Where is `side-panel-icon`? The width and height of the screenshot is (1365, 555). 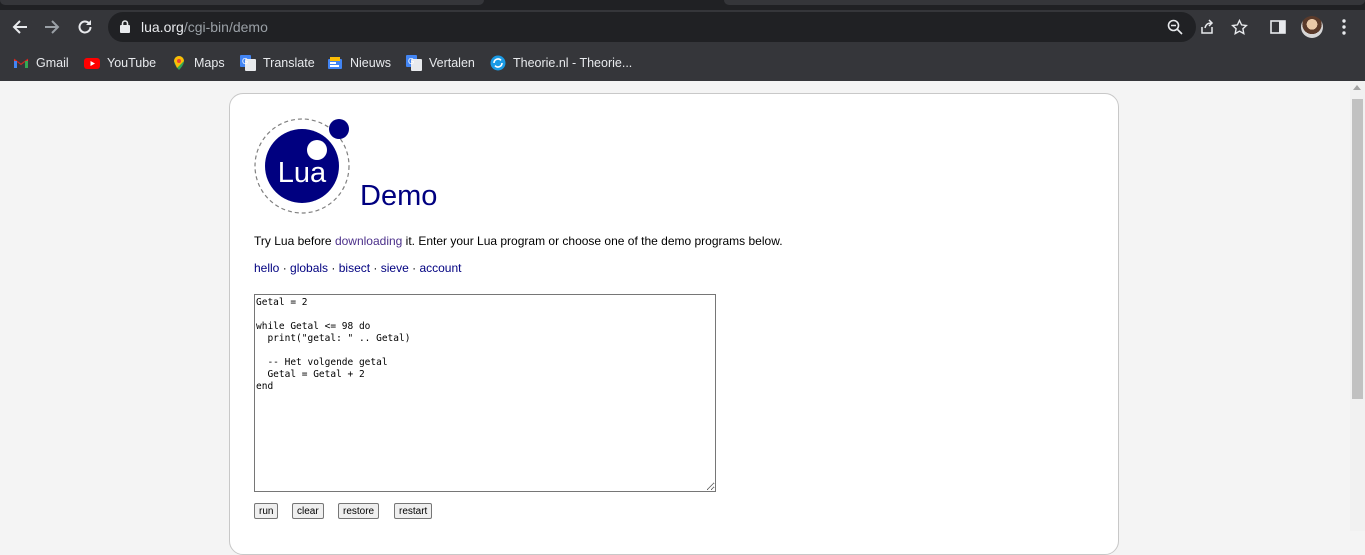 side-panel-icon is located at coordinates (1278, 27).